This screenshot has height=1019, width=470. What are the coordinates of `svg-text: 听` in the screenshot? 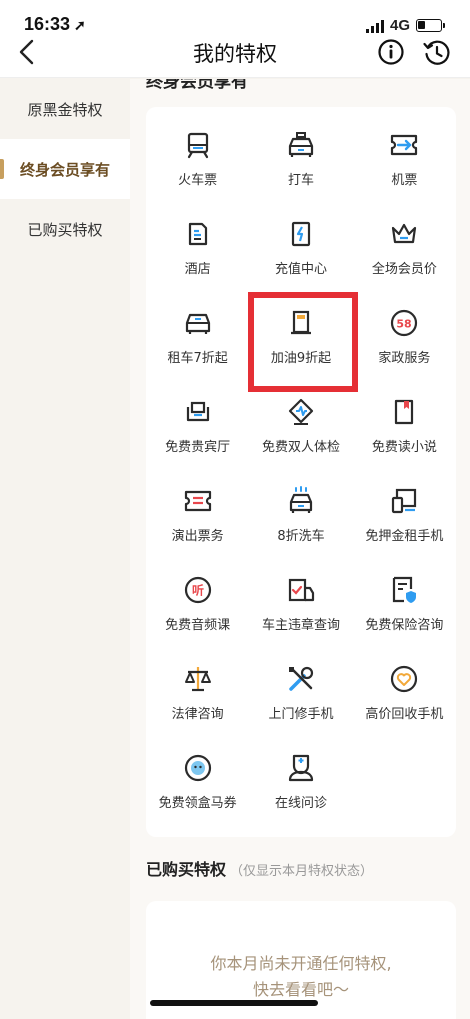 It's located at (198, 590).